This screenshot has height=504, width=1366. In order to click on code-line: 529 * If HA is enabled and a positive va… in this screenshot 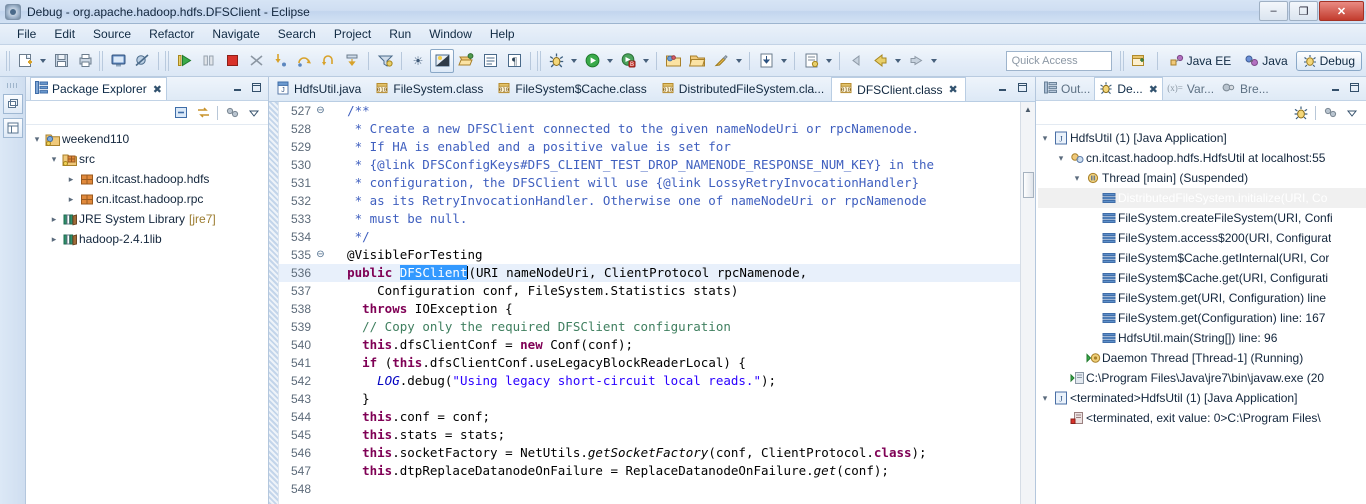, I will do `click(649, 147)`.